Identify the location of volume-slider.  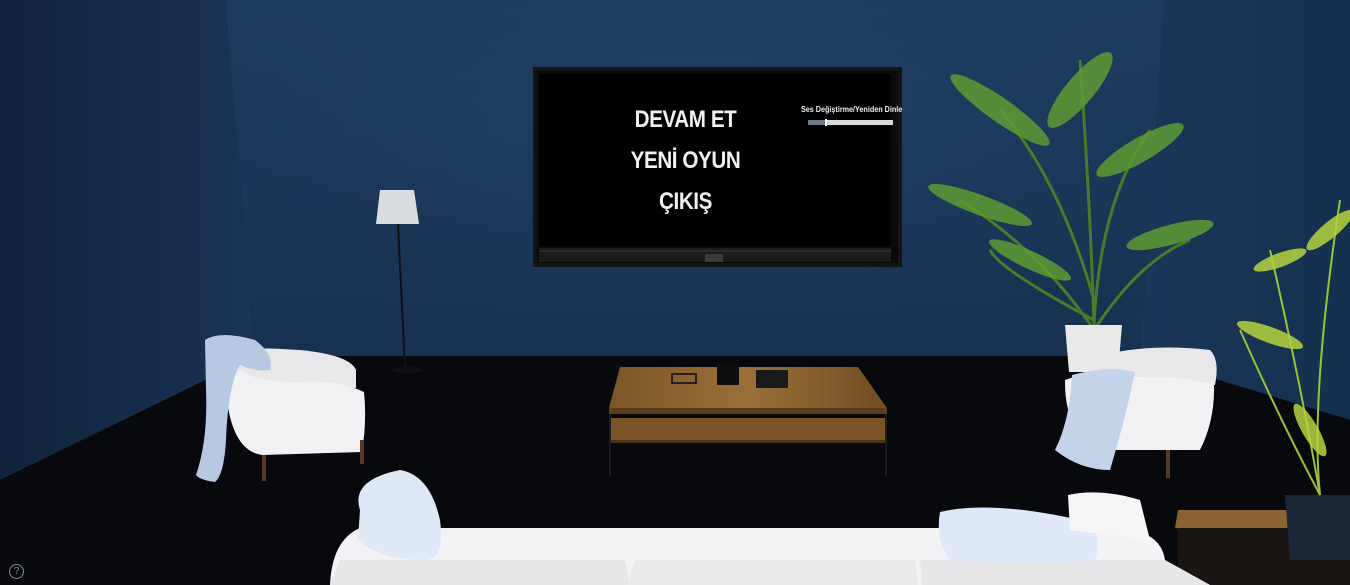
(850, 122).